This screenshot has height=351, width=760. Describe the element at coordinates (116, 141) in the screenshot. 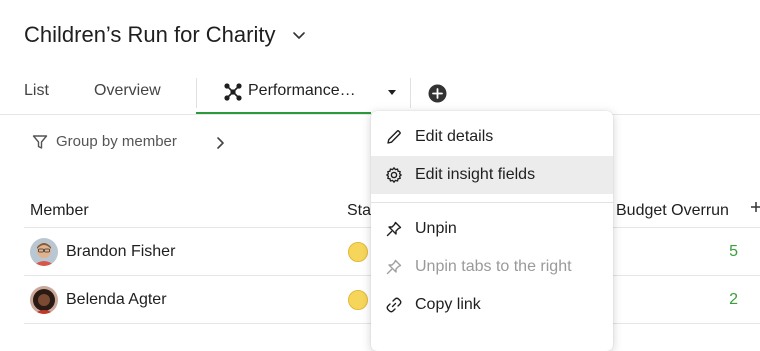

I see `group-by-label: Group by member` at that location.